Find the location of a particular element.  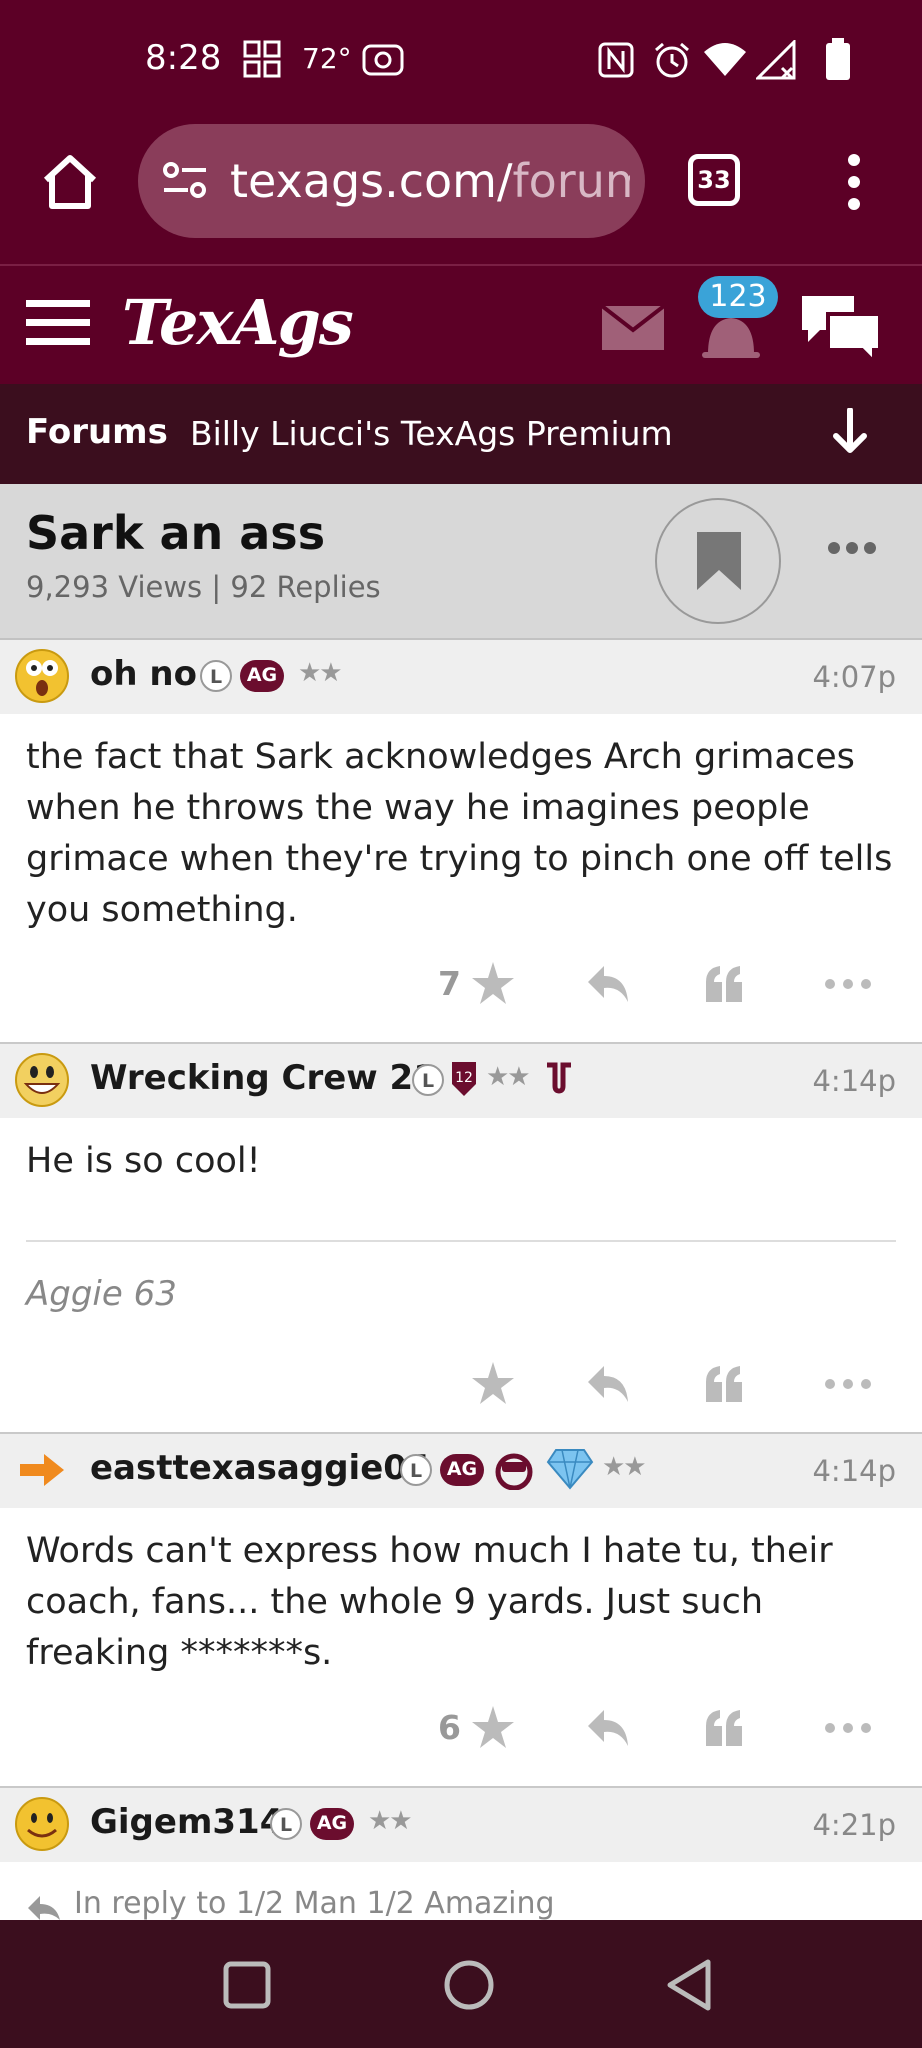

status-bar: 8:28 72° is located at coordinates (461, 62).